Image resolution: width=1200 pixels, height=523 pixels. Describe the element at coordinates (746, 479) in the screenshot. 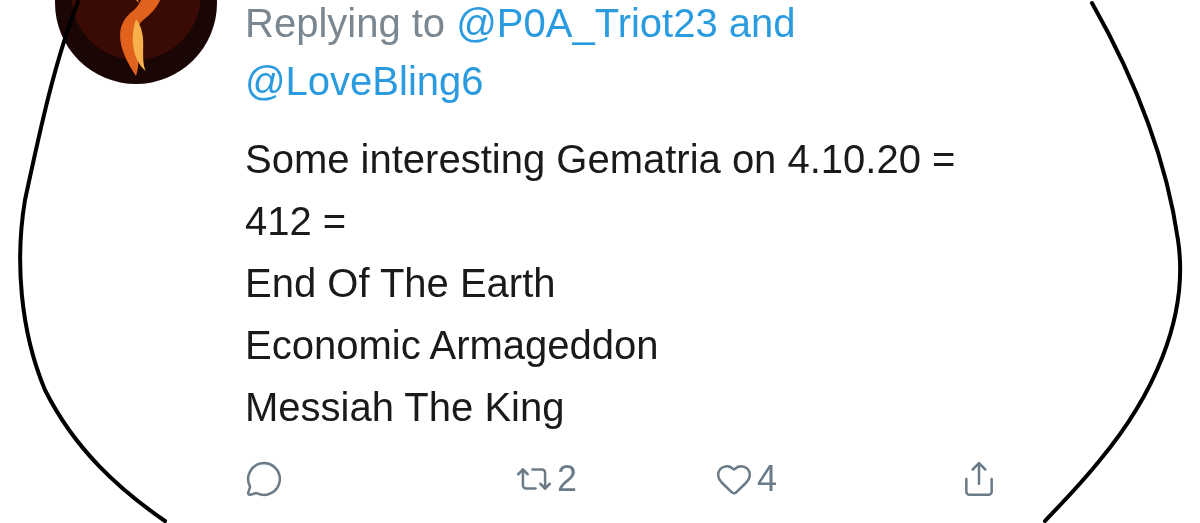

I see `like-button: 4` at that location.